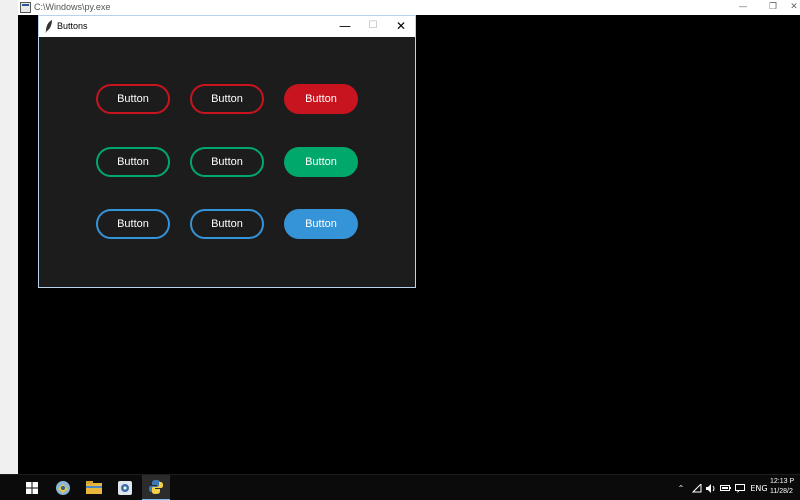  Describe the element at coordinates (72, 26) in the screenshot. I see `tk-window-title: Buttons` at that location.